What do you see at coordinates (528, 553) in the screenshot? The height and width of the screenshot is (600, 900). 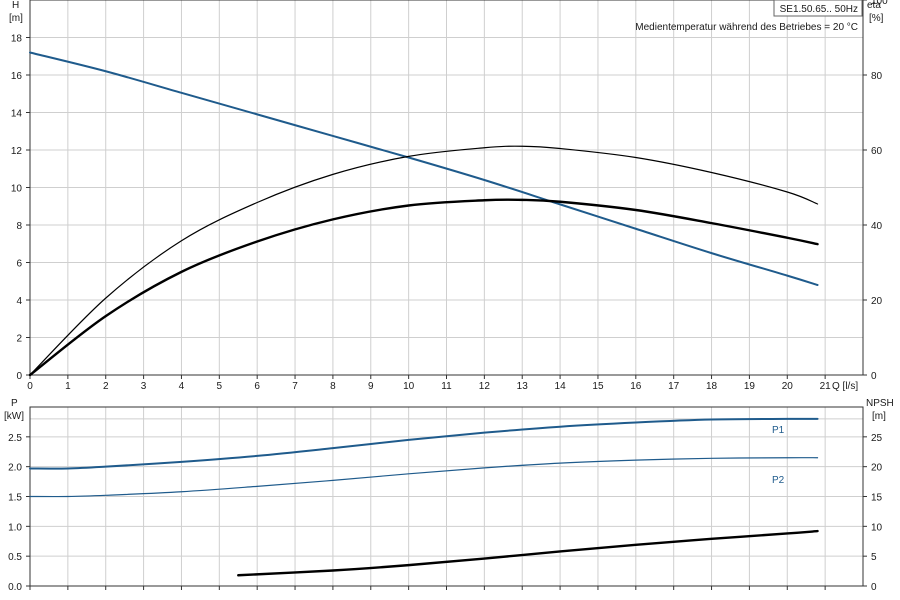 I see `curve-npsh` at bounding box center [528, 553].